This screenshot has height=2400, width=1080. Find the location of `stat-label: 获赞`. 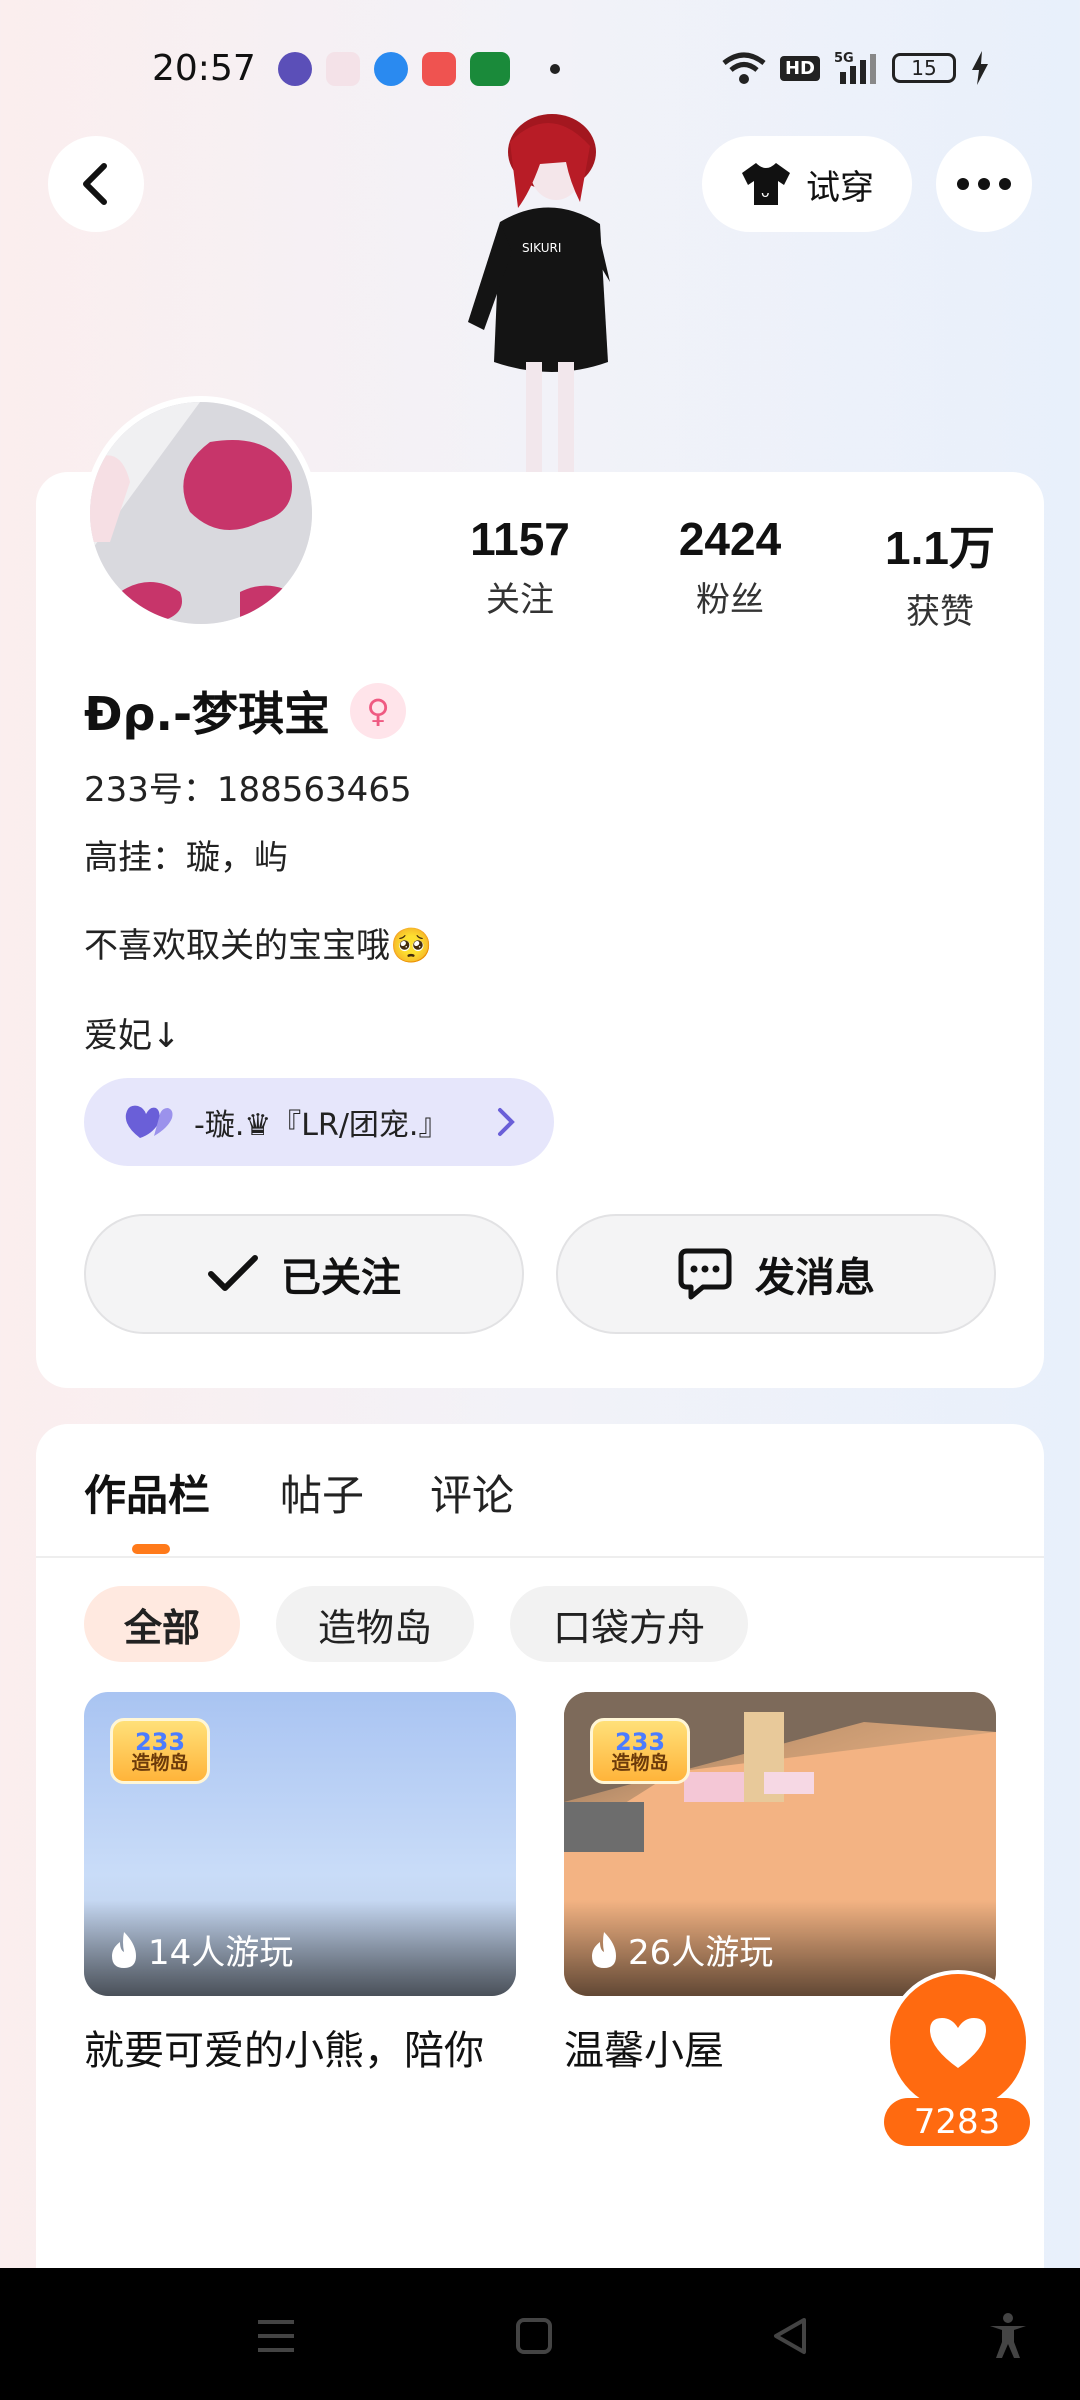

stat-label: 获赞 is located at coordinates (940, 612).